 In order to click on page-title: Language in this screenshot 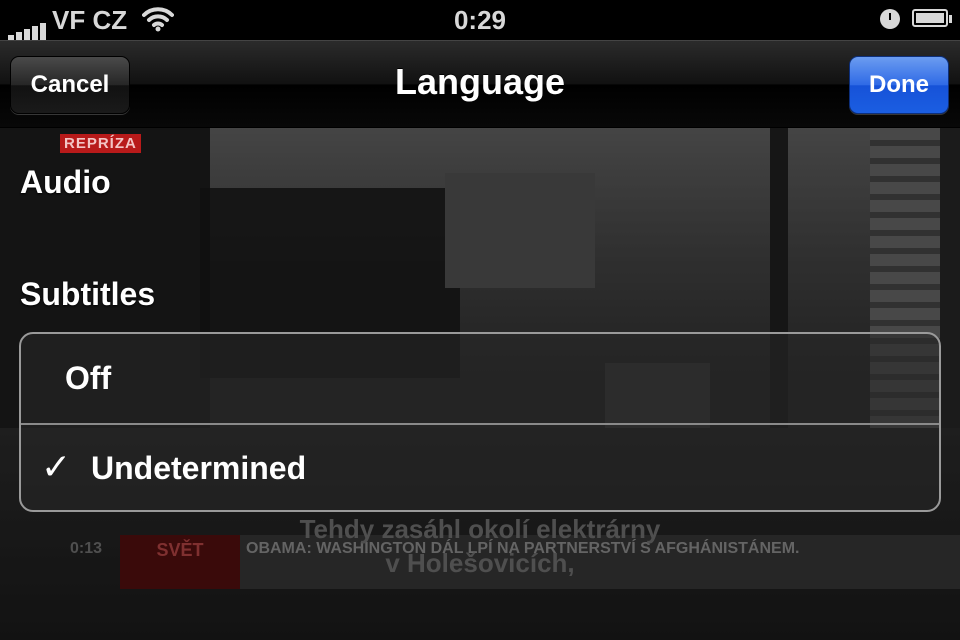, I will do `click(479, 81)`.